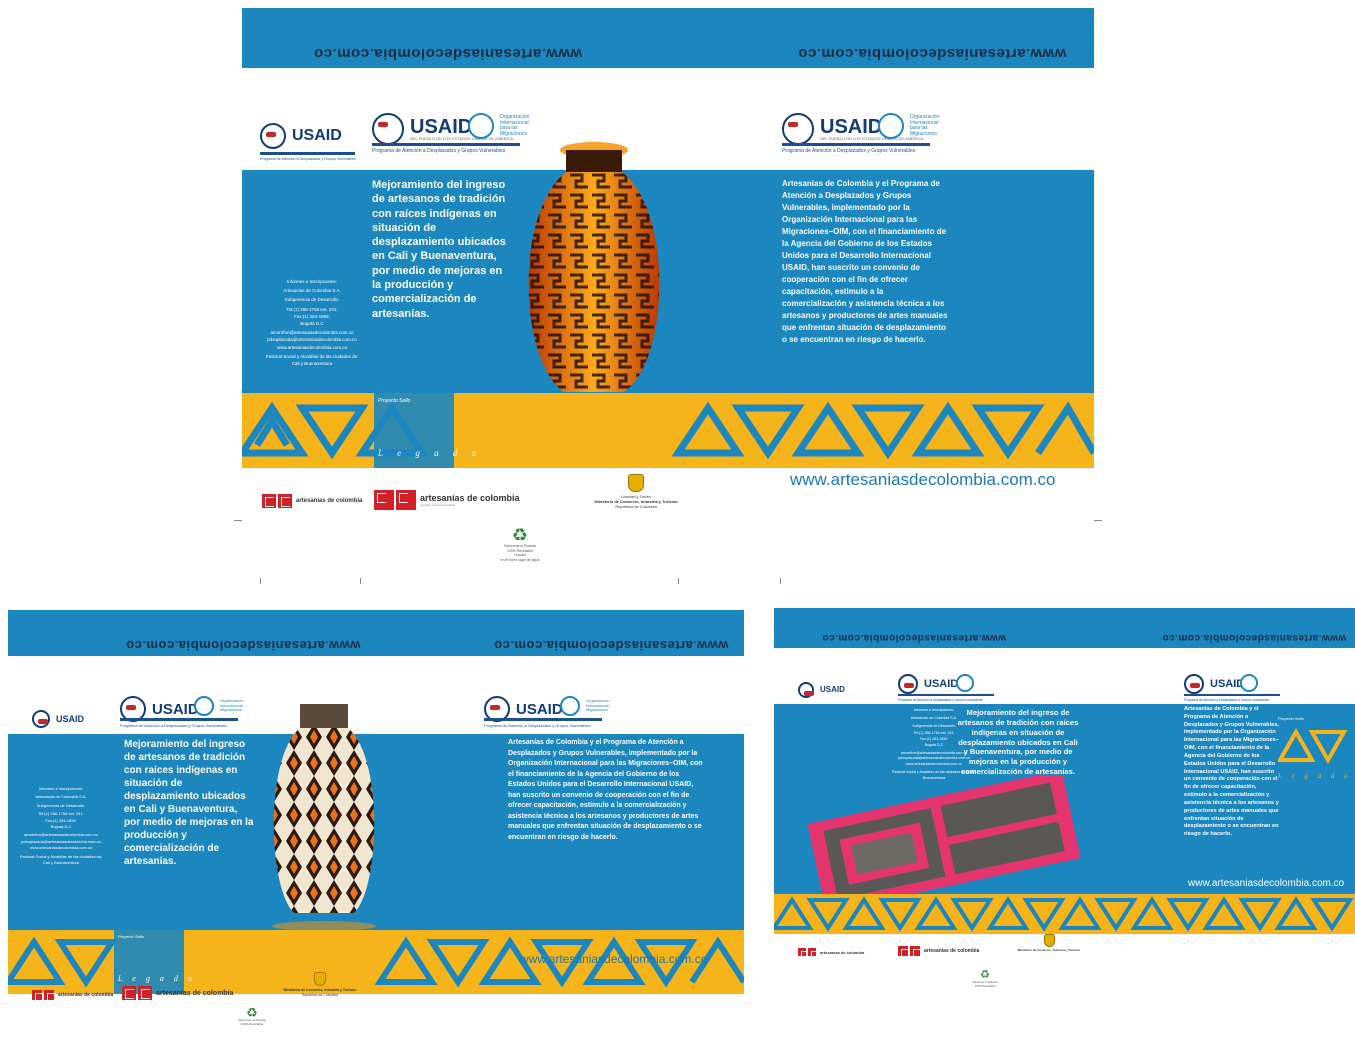  What do you see at coordinates (944, 841) in the screenshot?
I see `frames-image` at bounding box center [944, 841].